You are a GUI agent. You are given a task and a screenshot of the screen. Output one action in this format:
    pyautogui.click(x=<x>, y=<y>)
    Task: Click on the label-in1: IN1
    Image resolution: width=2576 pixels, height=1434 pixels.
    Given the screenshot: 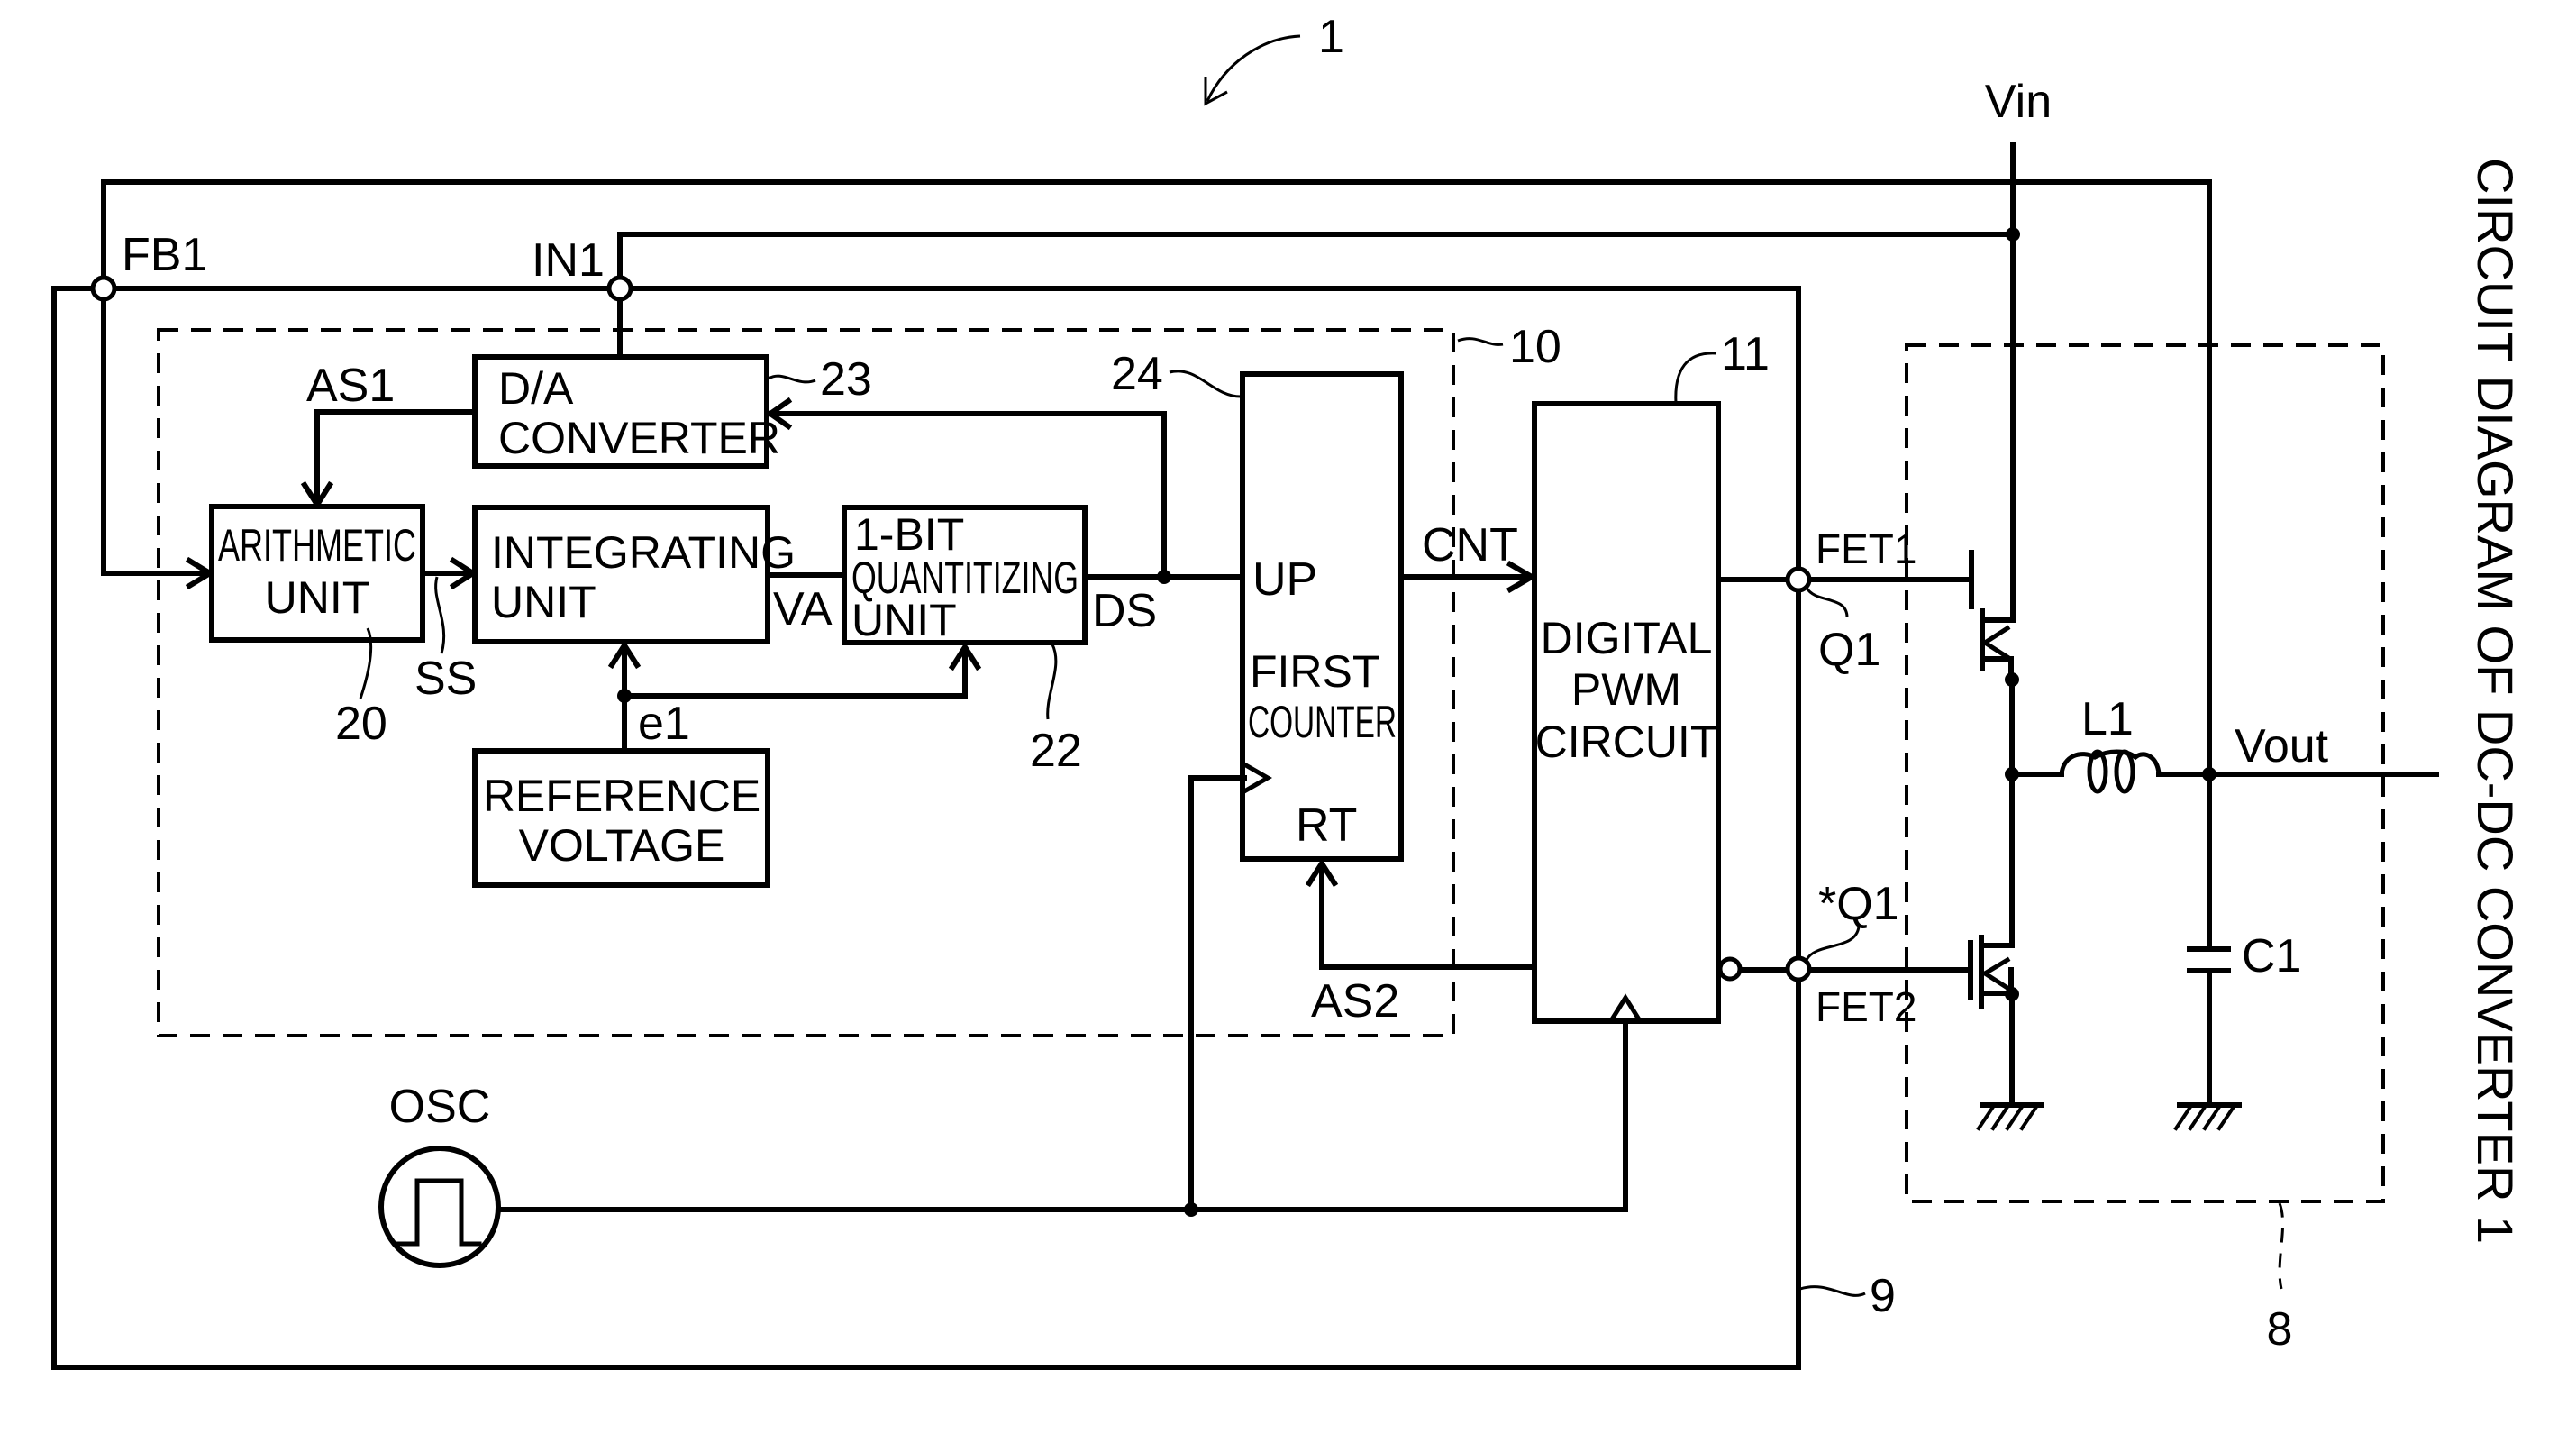 What is the action you would take?
    pyautogui.click(x=568, y=260)
    